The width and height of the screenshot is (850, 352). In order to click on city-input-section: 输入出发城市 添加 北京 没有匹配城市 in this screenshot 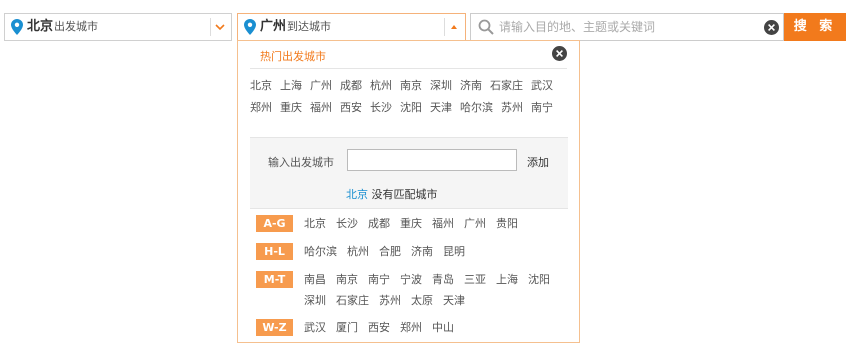, I will do `click(409, 173)`.